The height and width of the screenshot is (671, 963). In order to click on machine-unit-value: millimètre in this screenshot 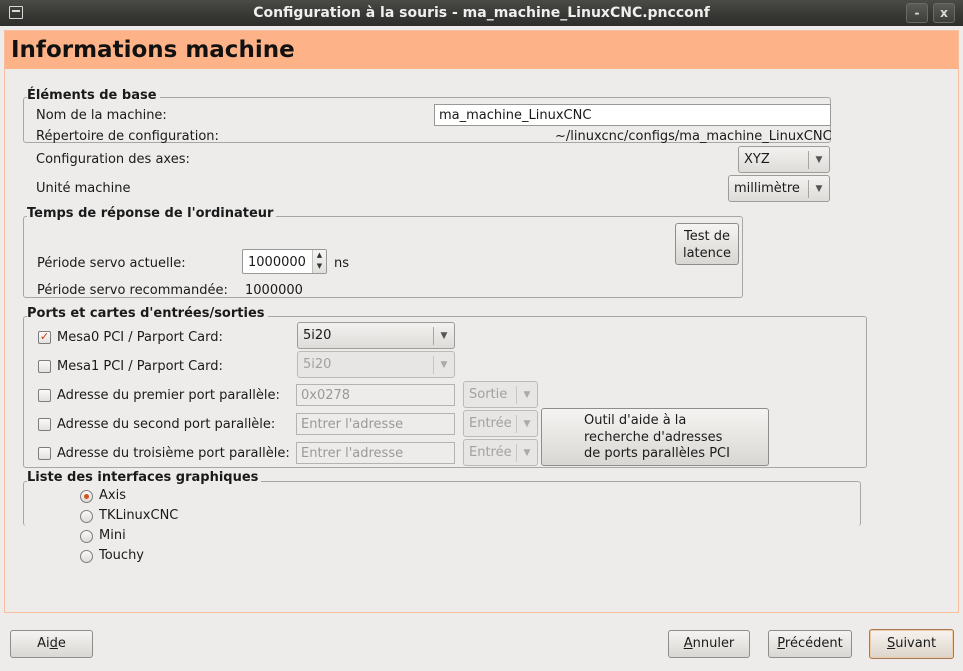, I will do `click(767, 188)`.